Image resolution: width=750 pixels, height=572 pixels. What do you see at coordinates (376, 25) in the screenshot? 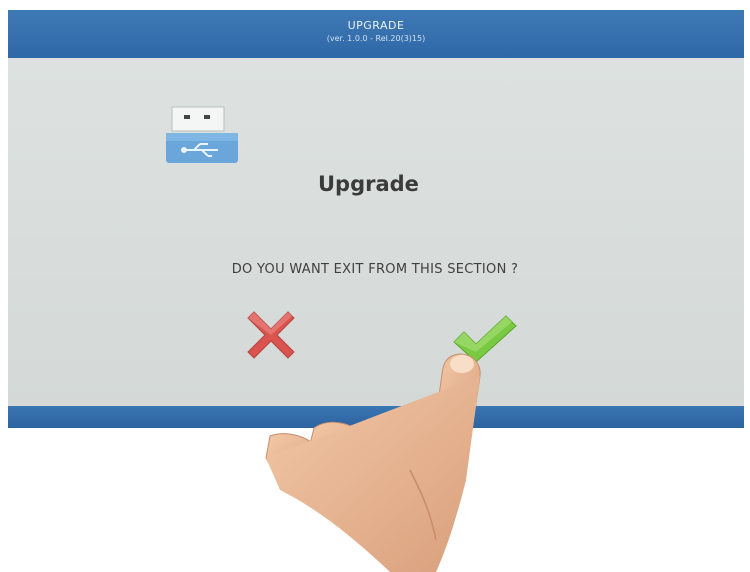
I see `screen-title: UPGRADE` at bounding box center [376, 25].